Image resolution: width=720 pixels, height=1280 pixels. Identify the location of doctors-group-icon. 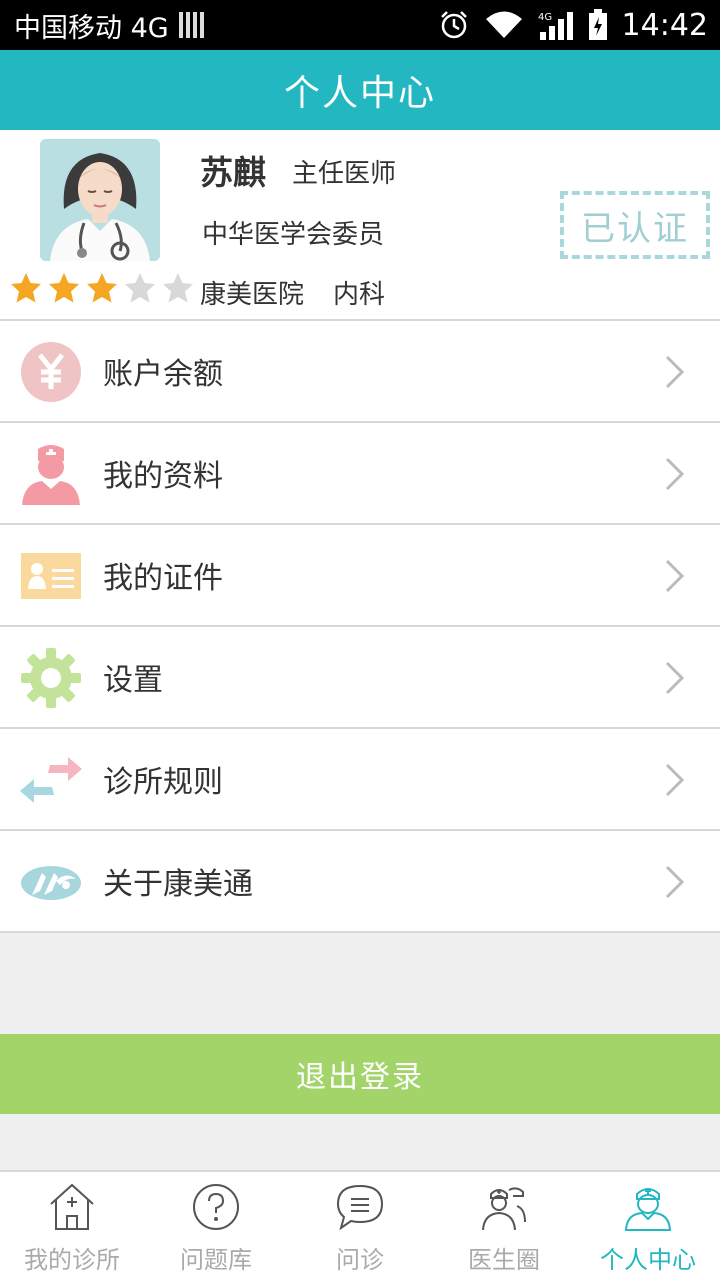
(504, 1209).